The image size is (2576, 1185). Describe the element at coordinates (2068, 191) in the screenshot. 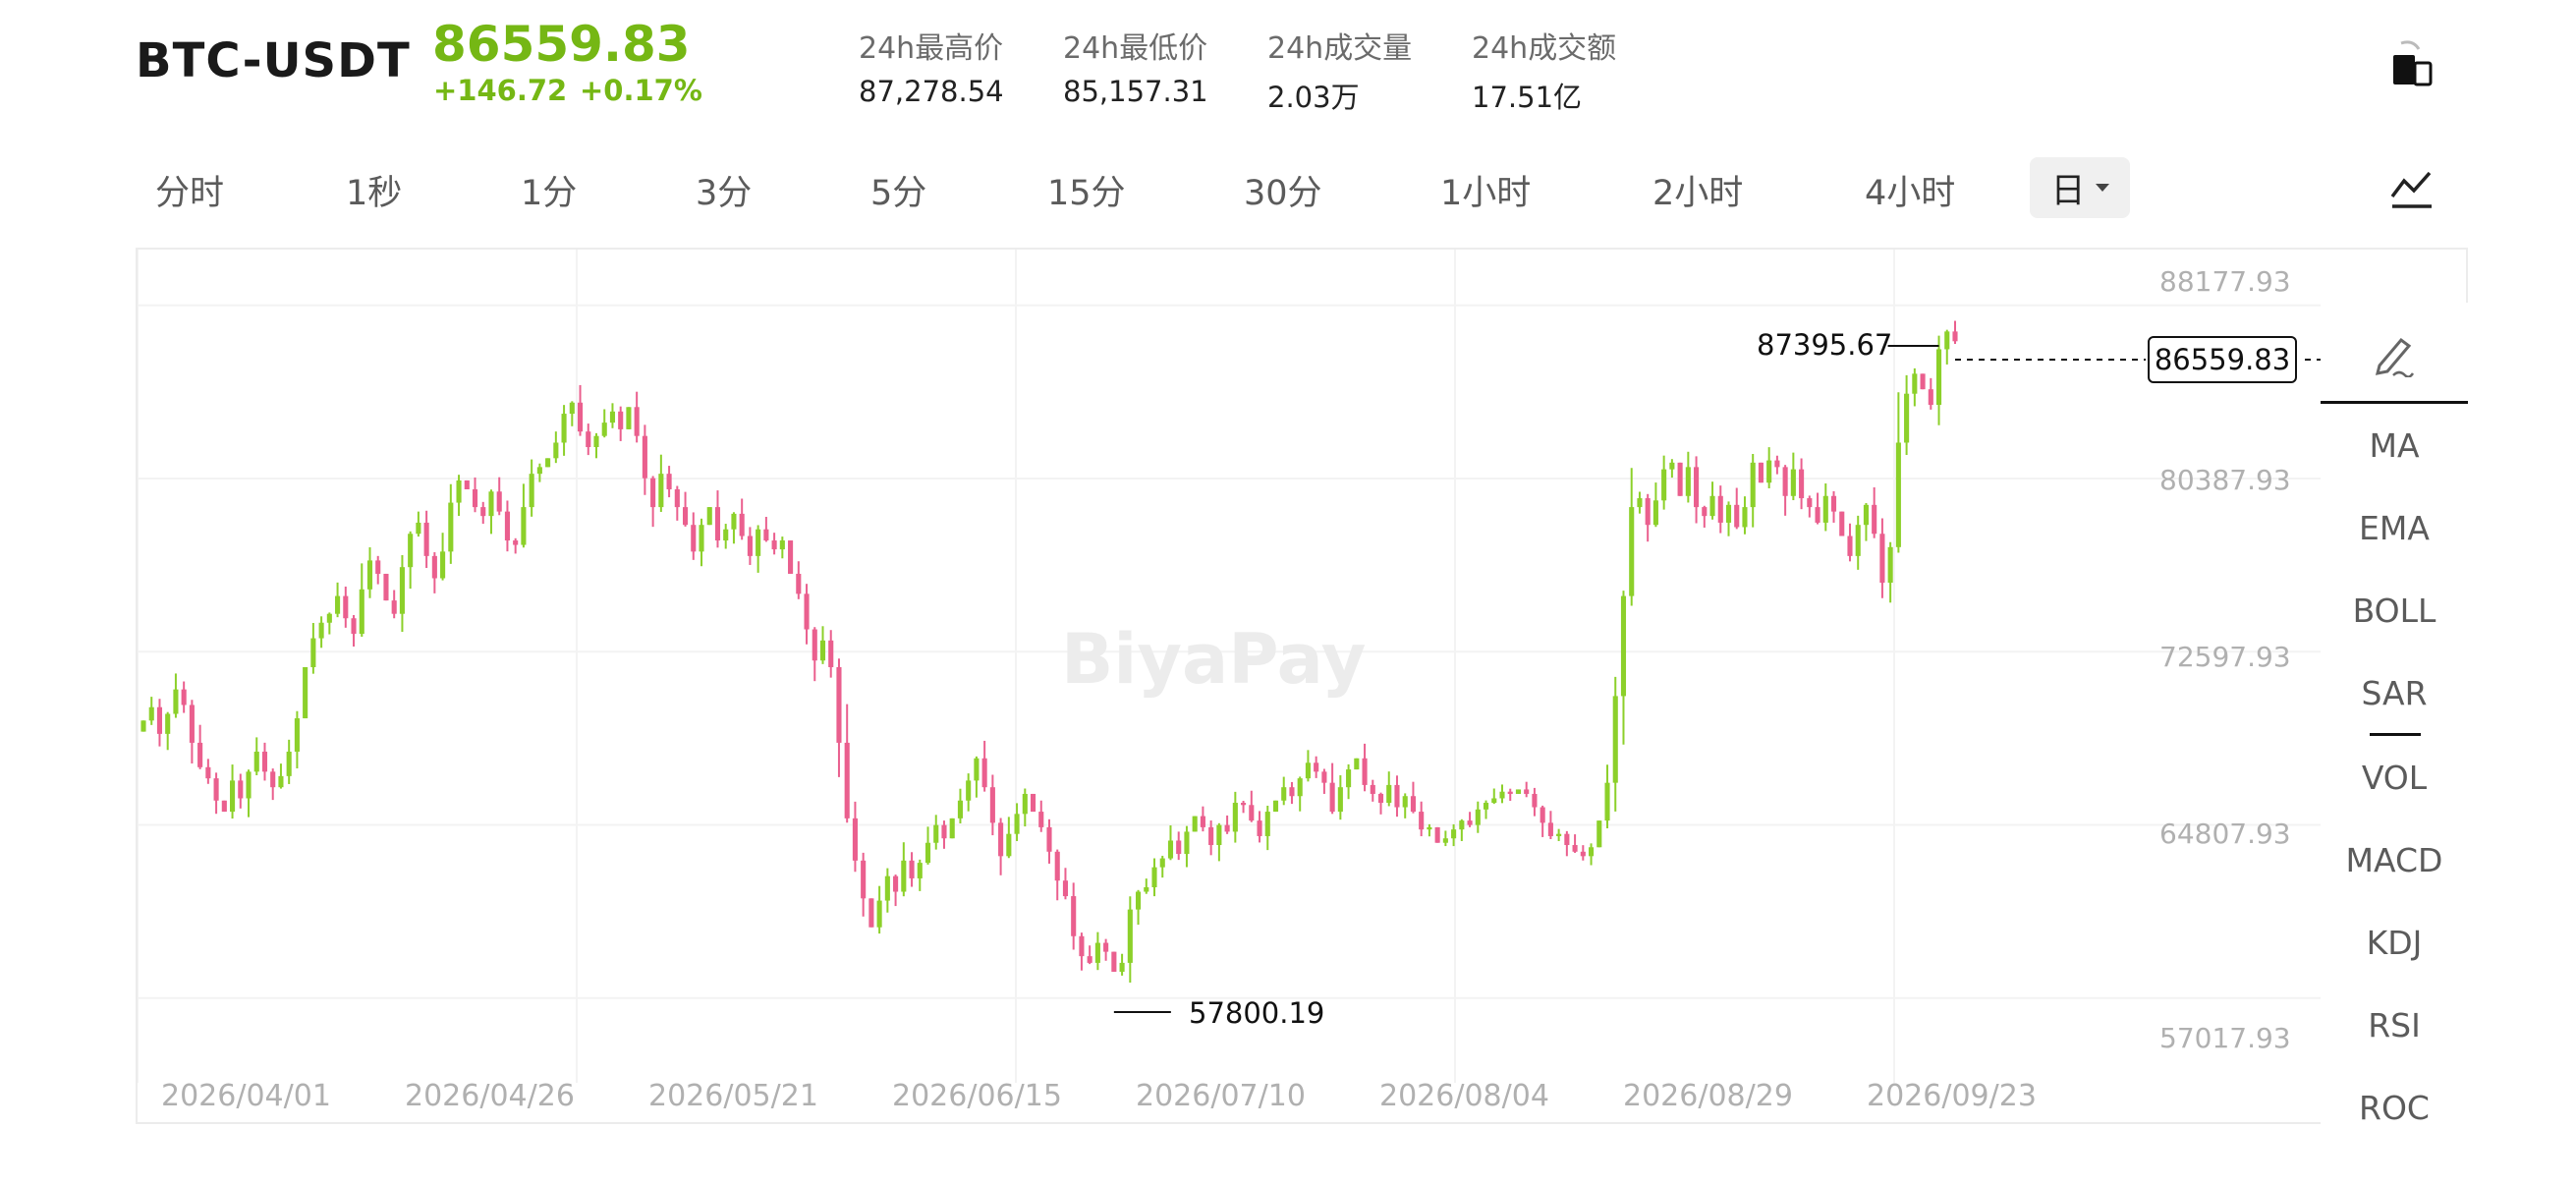

I see `selected-timeframe-label: 日` at that location.